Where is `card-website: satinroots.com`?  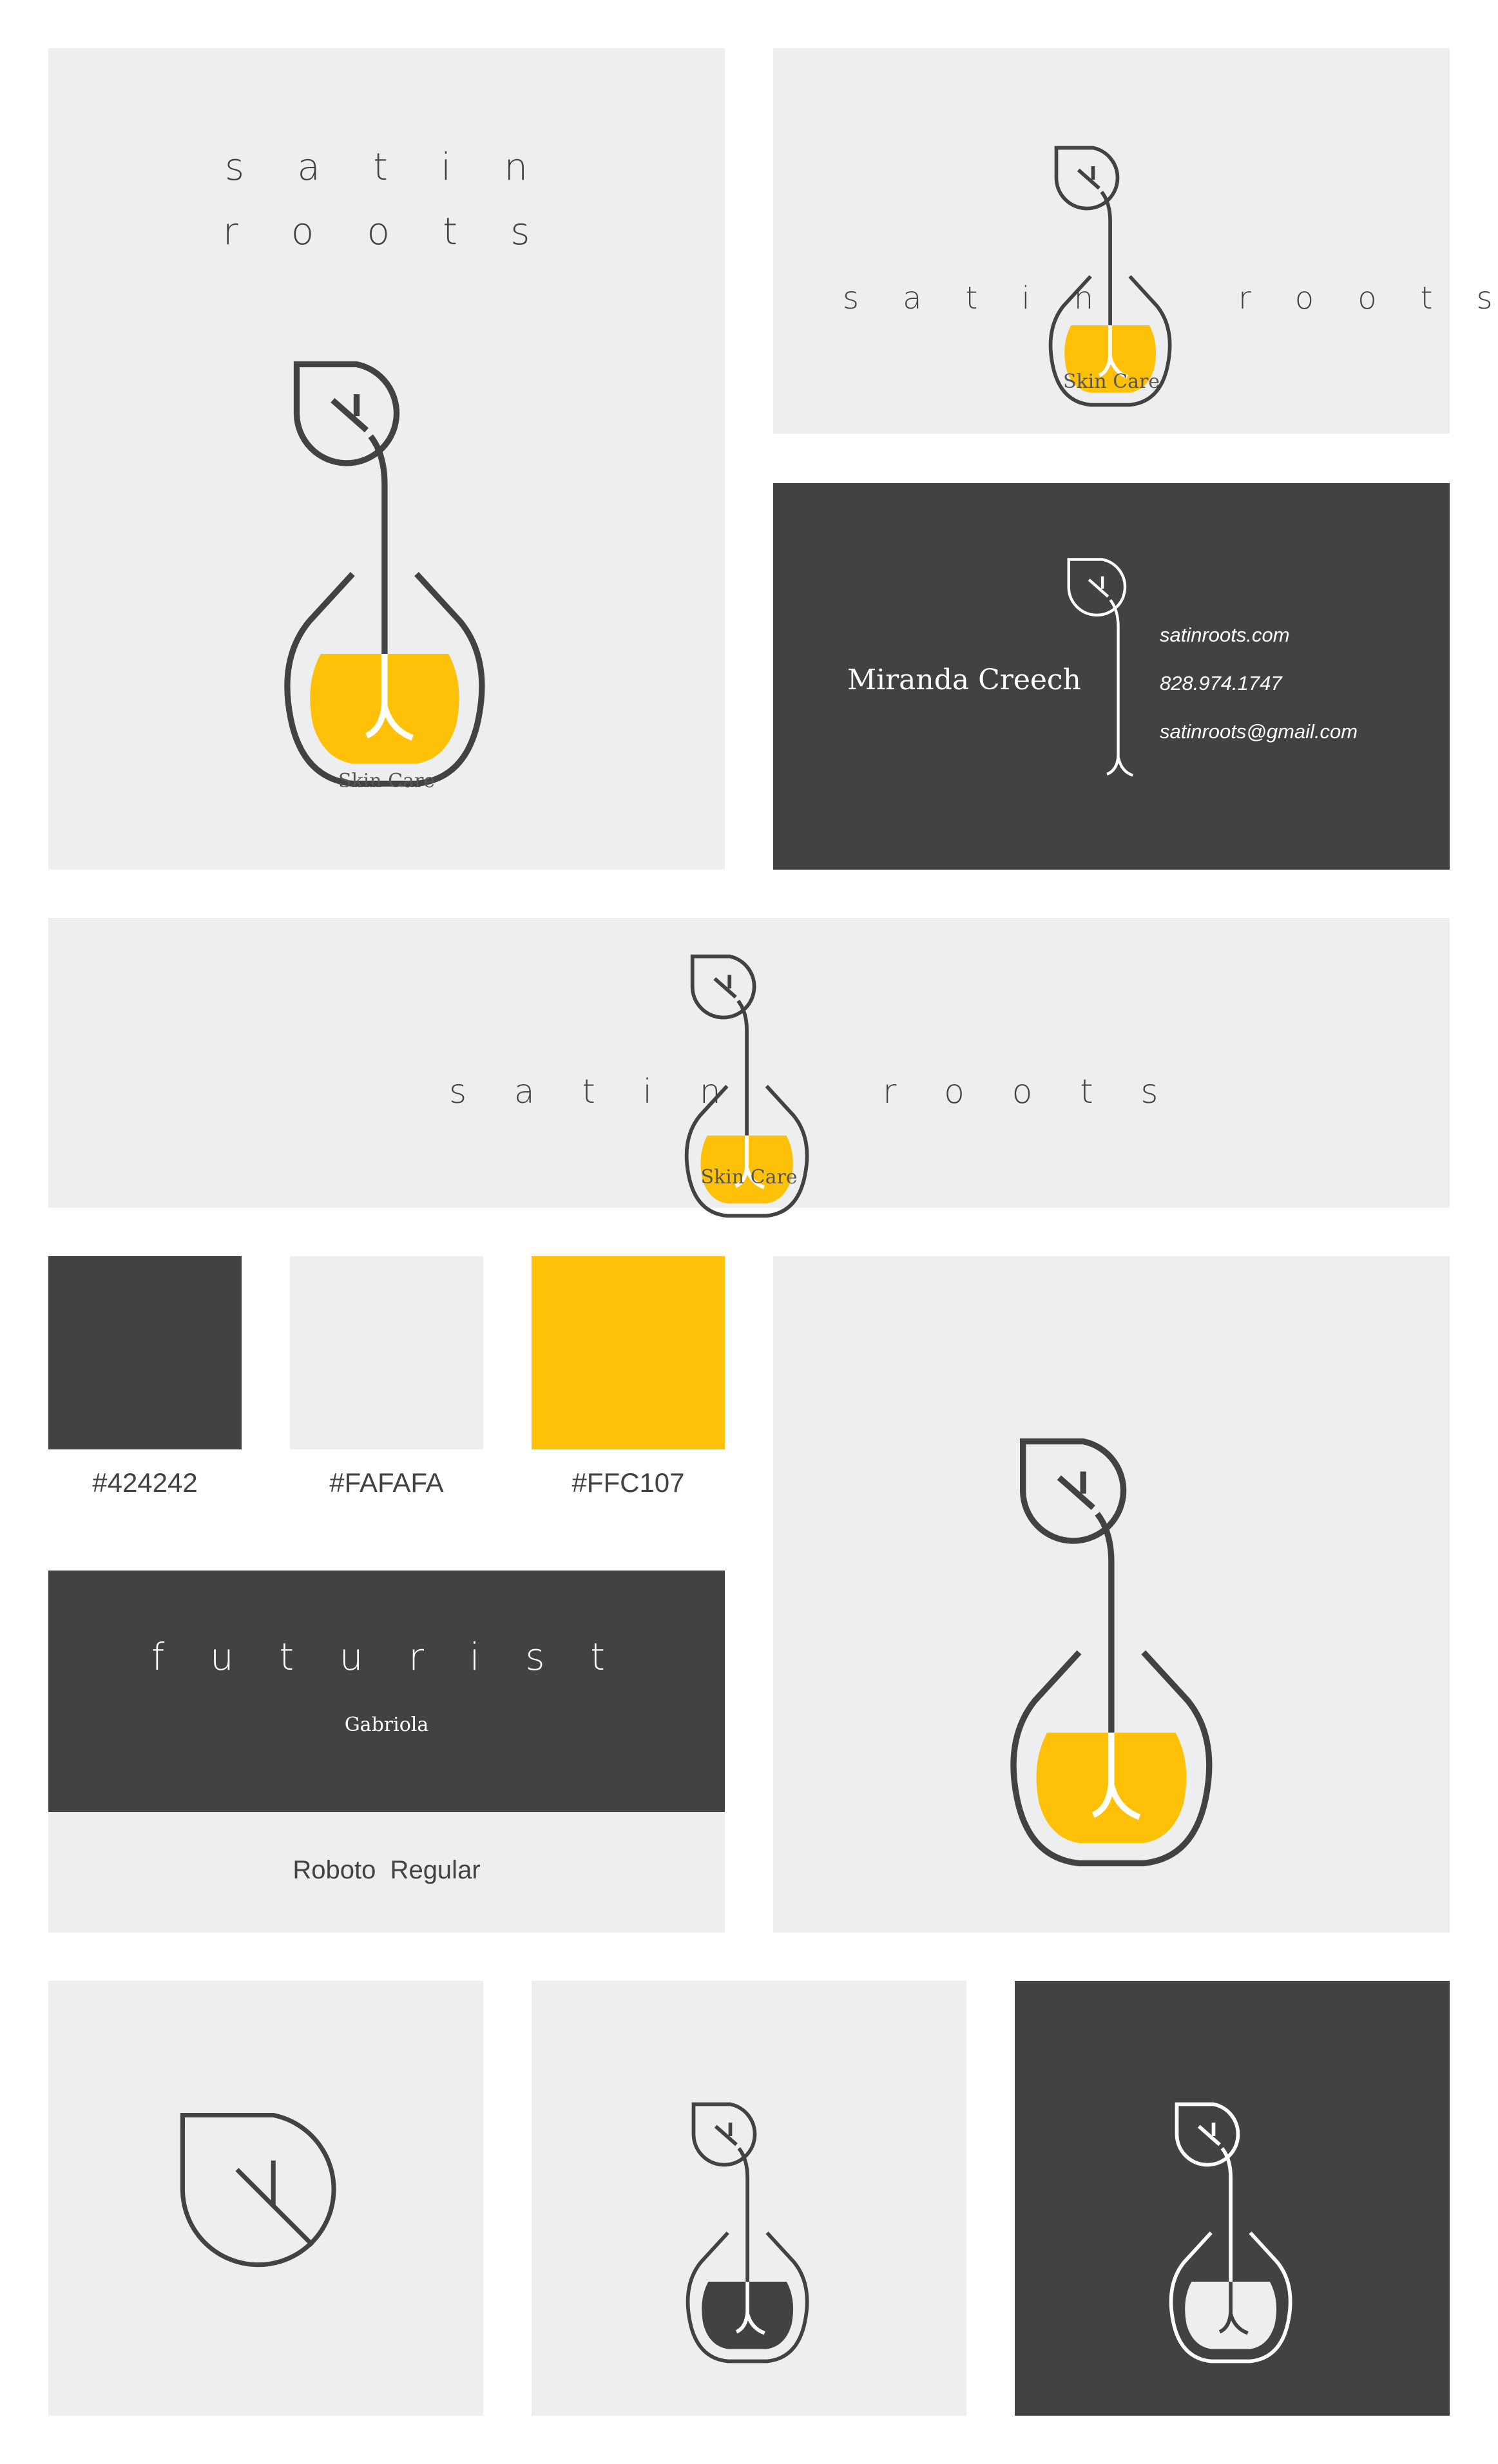 card-website: satinroots.com is located at coordinates (1225, 635).